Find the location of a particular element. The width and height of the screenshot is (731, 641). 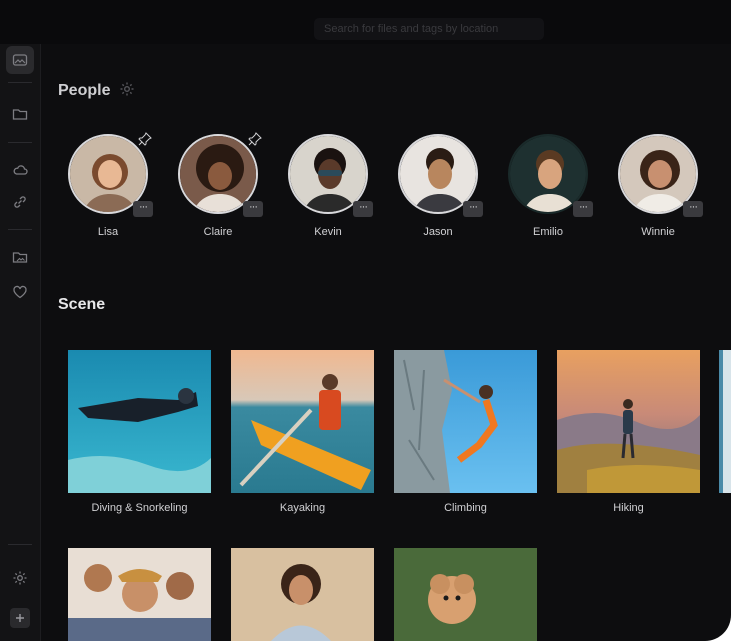

person-name: Claire is located at coordinates (218, 232).